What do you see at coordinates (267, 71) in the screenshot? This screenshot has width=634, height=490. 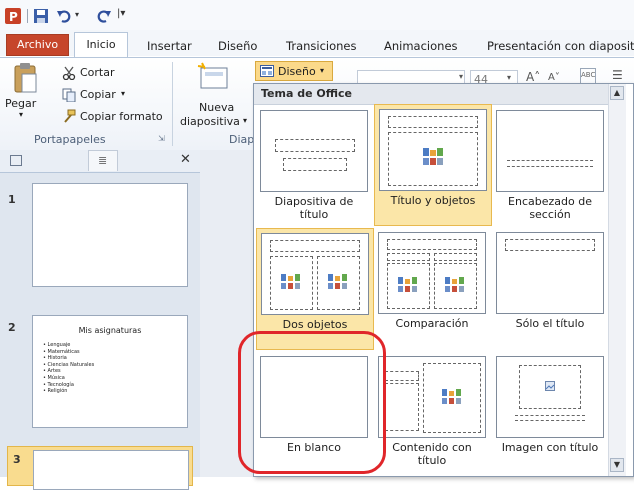 I see `layout-icon` at bounding box center [267, 71].